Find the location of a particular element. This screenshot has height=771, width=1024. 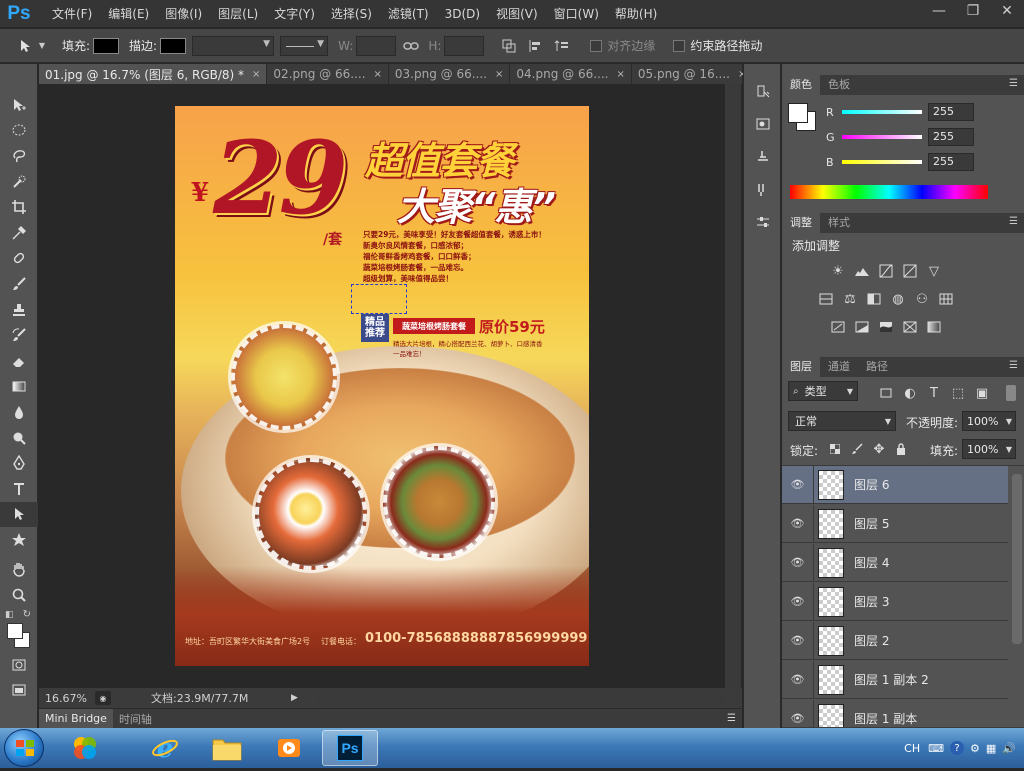

history-panel-icon is located at coordinates (763, 92).